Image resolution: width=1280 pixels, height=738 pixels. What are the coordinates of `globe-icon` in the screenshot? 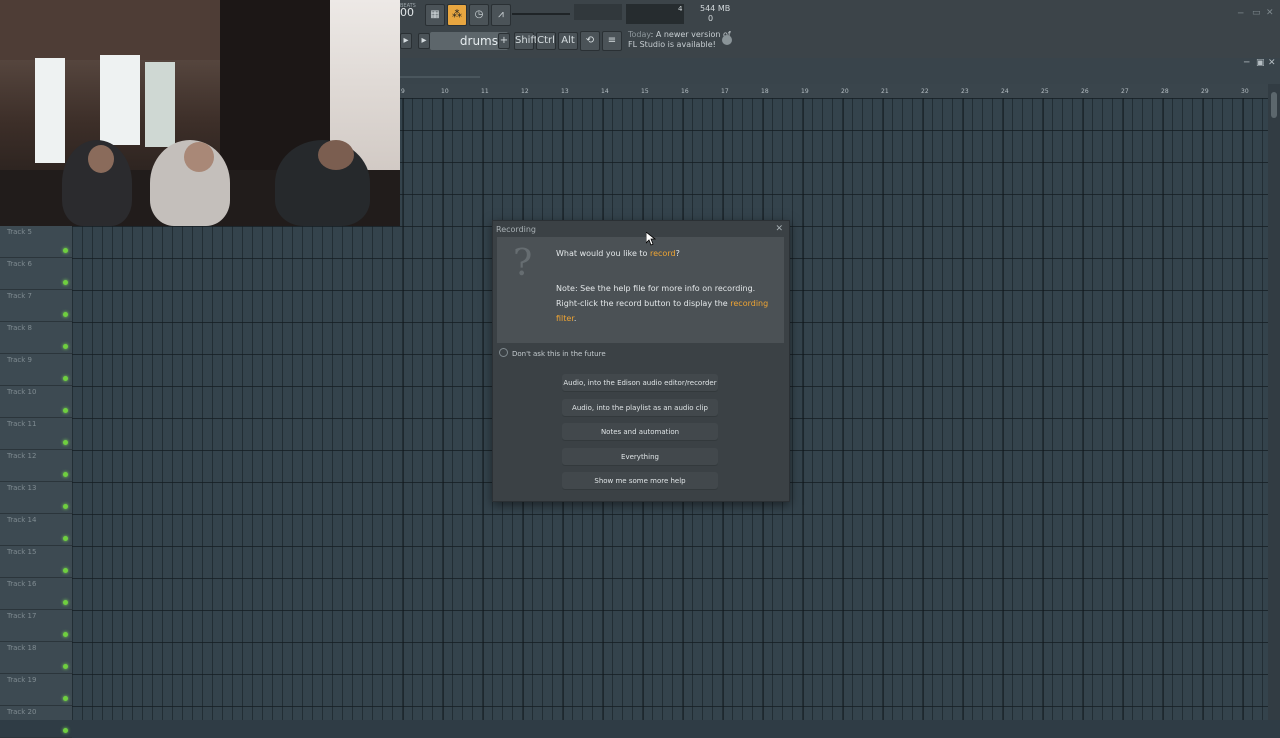 It's located at (727, 40).